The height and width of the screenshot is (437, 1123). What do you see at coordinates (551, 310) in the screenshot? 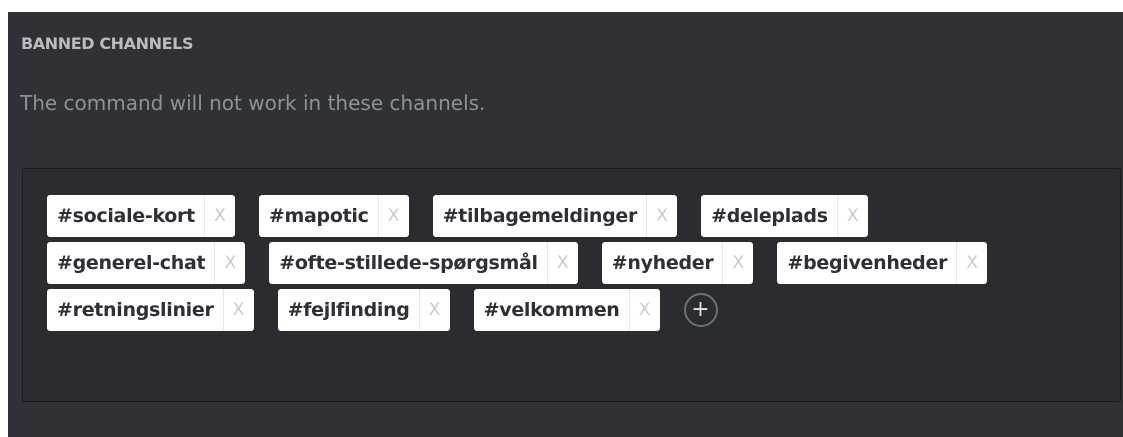
I see `channel-tag-label: #velkommen` at bounding box center [551, 310].